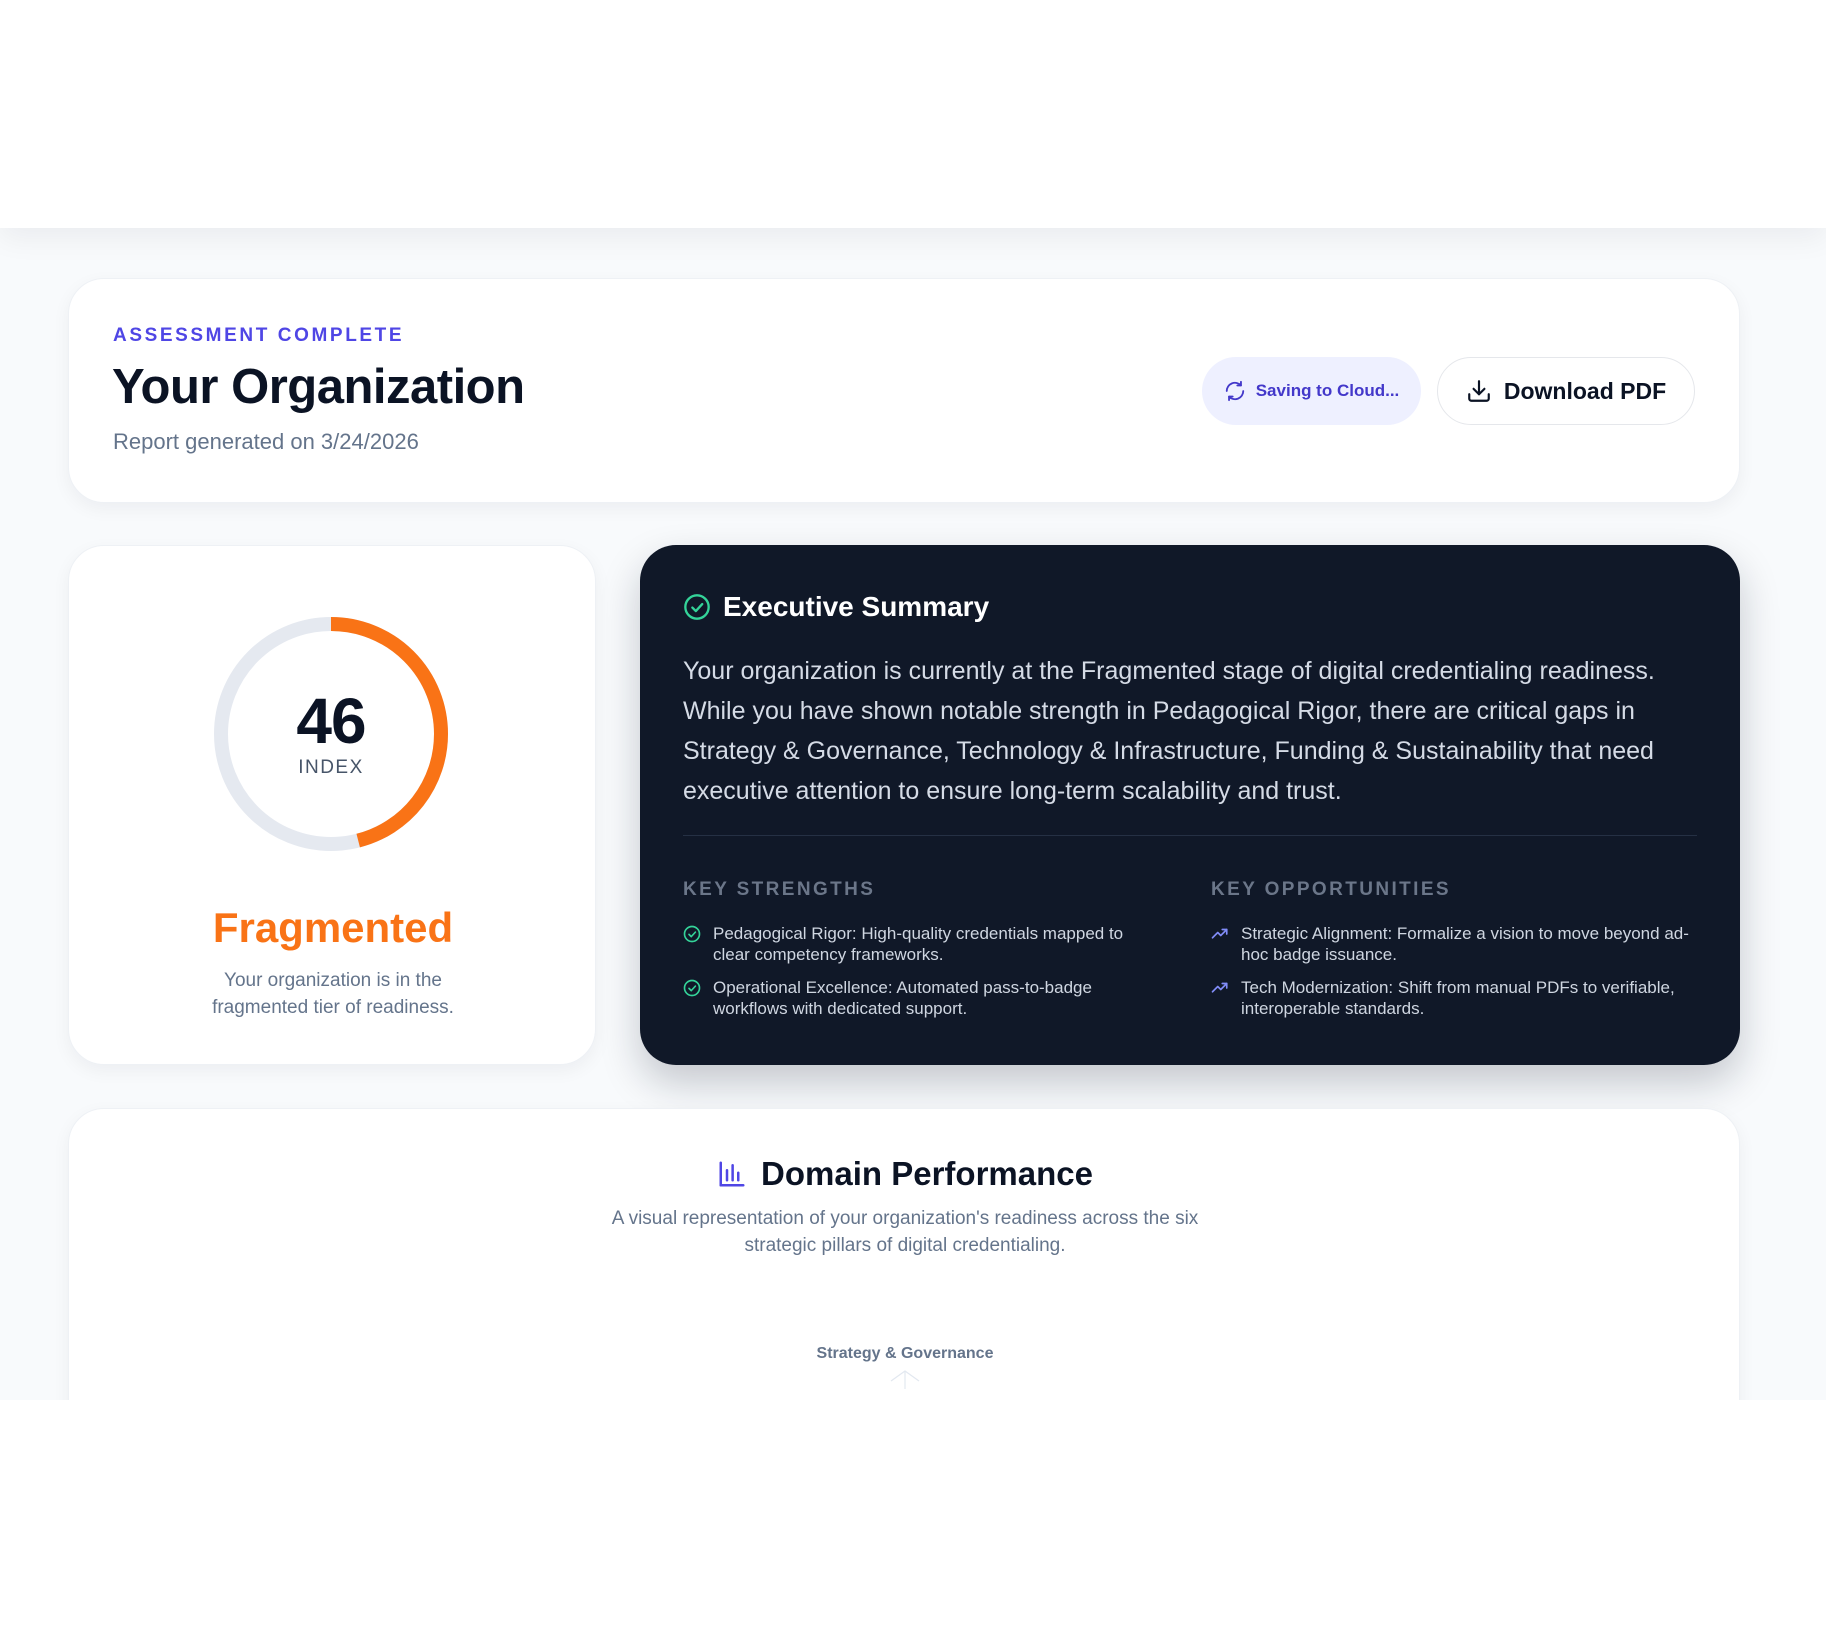 The height and width of the screenshot is (1628, 1826). Describe the element at coordinates (913, 114) in the screenshot. I see `top-bar` at that location.